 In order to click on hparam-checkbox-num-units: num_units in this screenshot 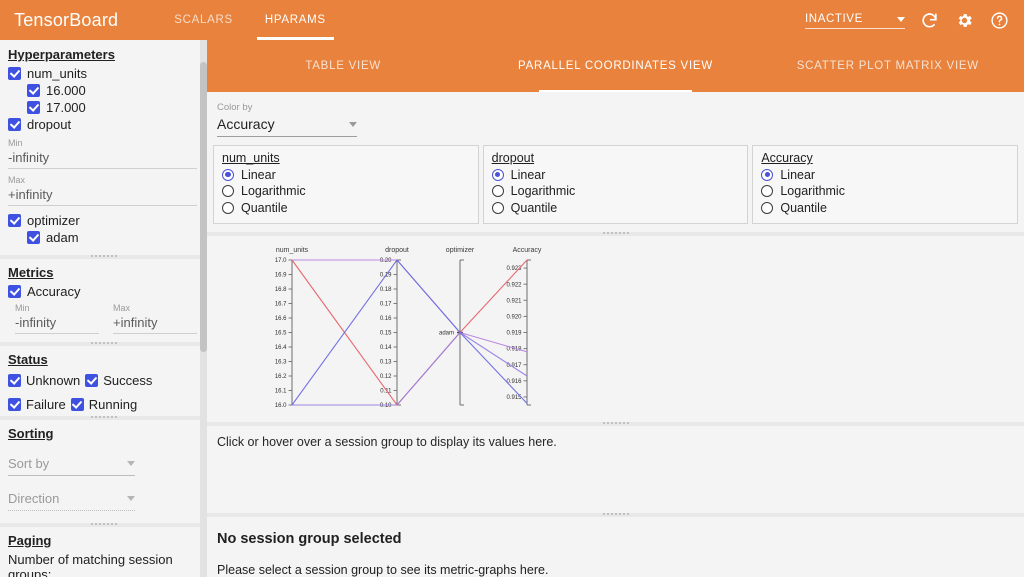, I will do `click(102, 73)`.